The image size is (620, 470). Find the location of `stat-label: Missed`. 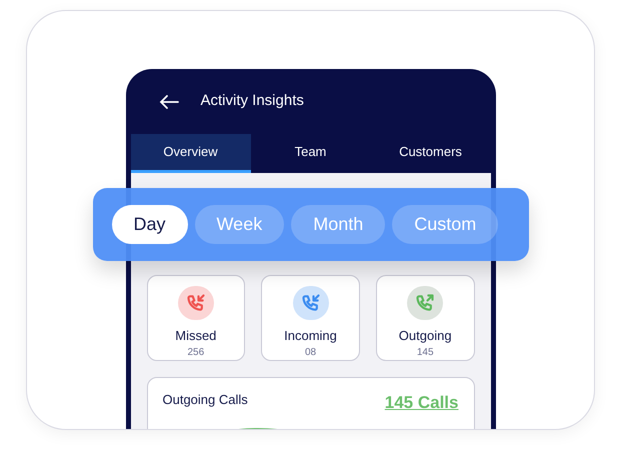

stat-label: Missed is located at coordinates (195, 335).